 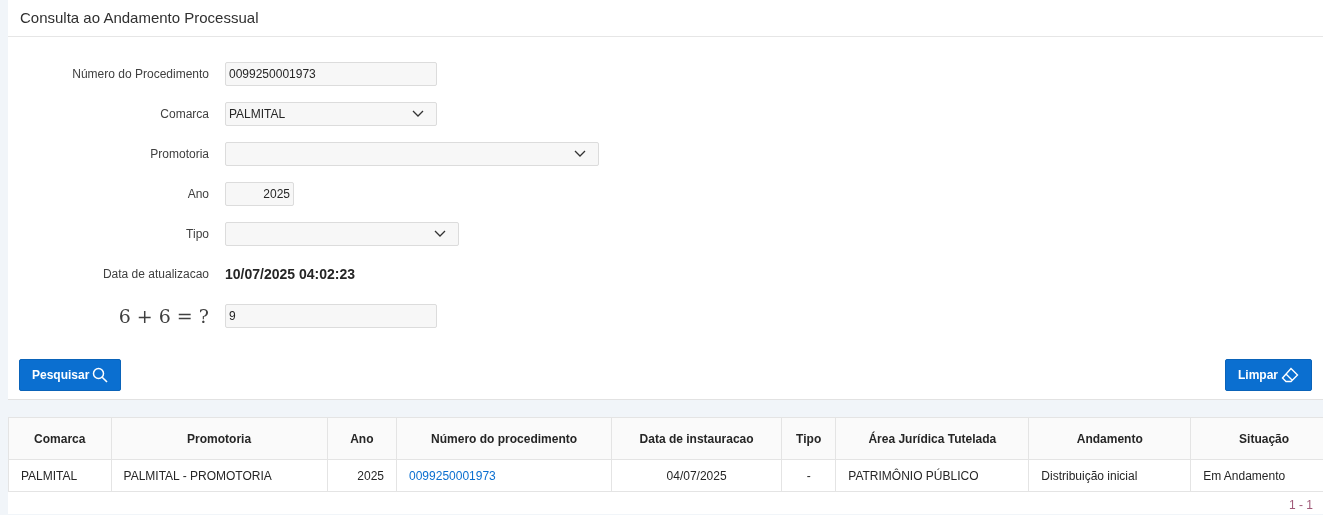 I want to click on table-cell: 04/07/2025, so click(x=696, y=475).